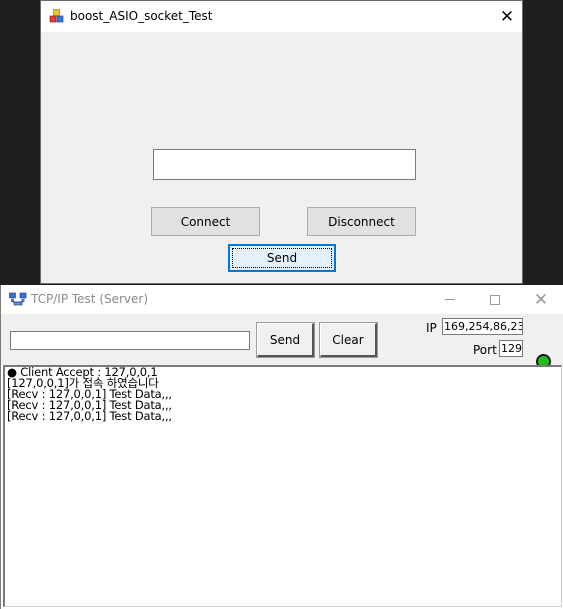 Image resolution: width=563 pixels, height=609 pixels. What do you see at coordinates (141, 16) in the screenshot?
I see `window-title: boost_ASIO_socket_Test` at bounding box center [141, 16].